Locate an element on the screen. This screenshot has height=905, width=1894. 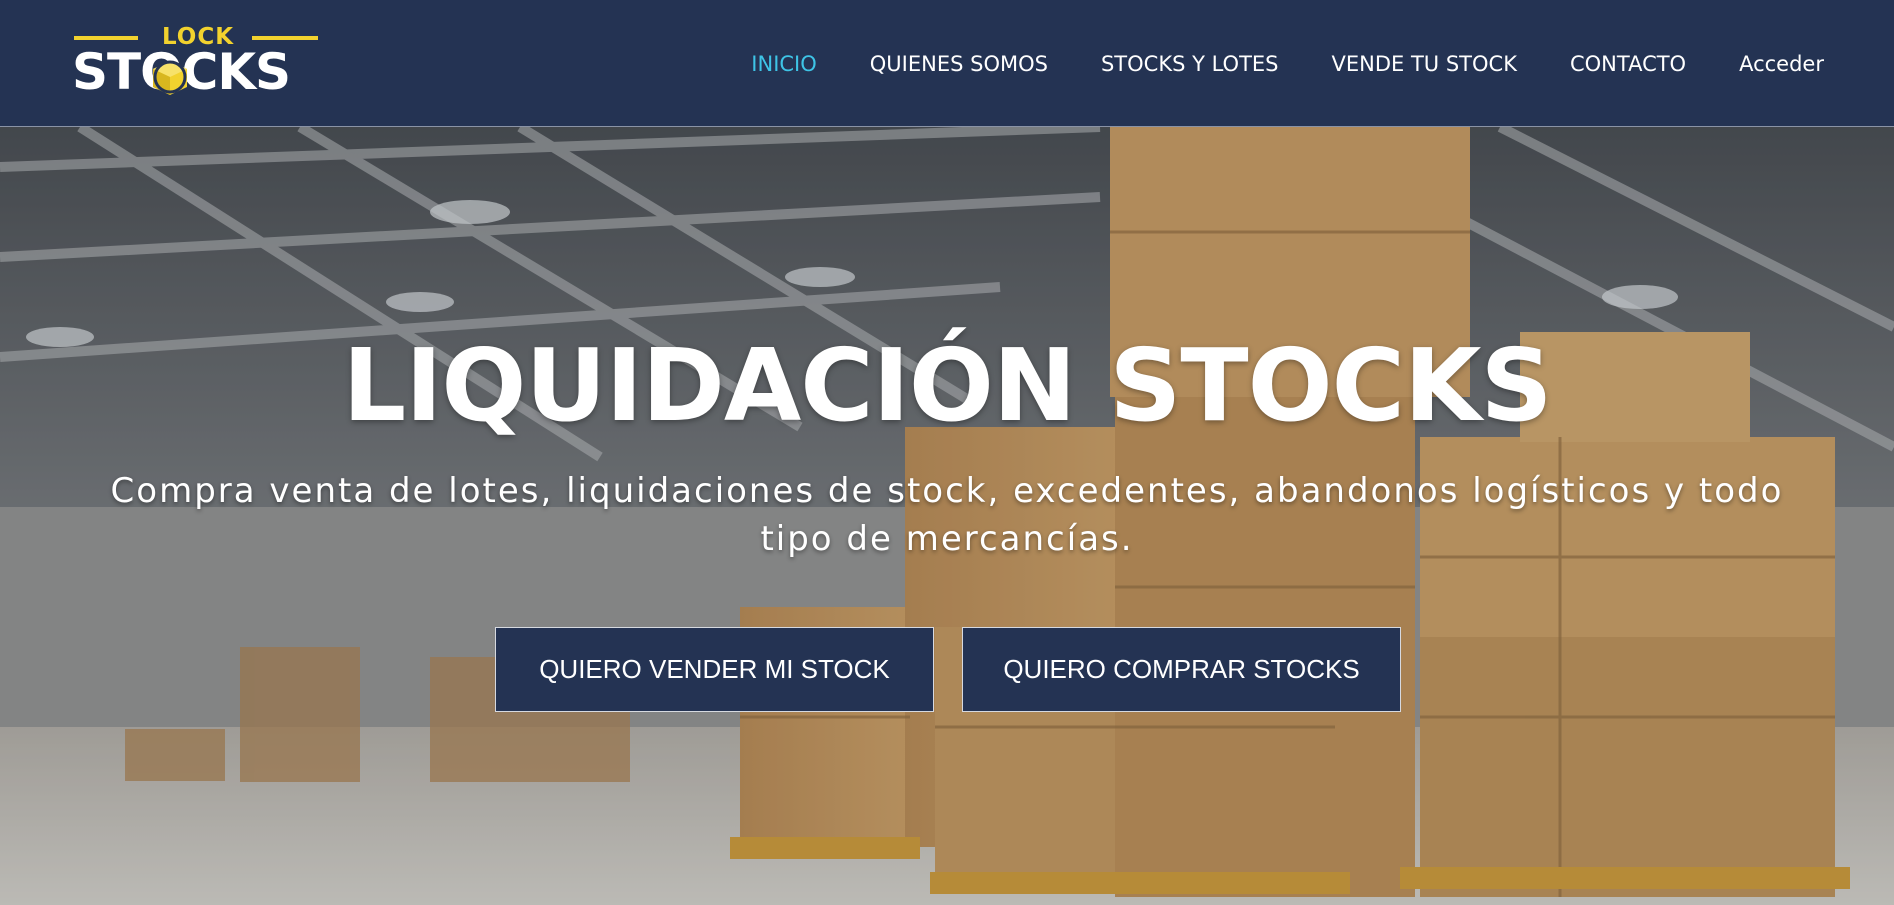
box-icon is located at coordinates (170, 77).